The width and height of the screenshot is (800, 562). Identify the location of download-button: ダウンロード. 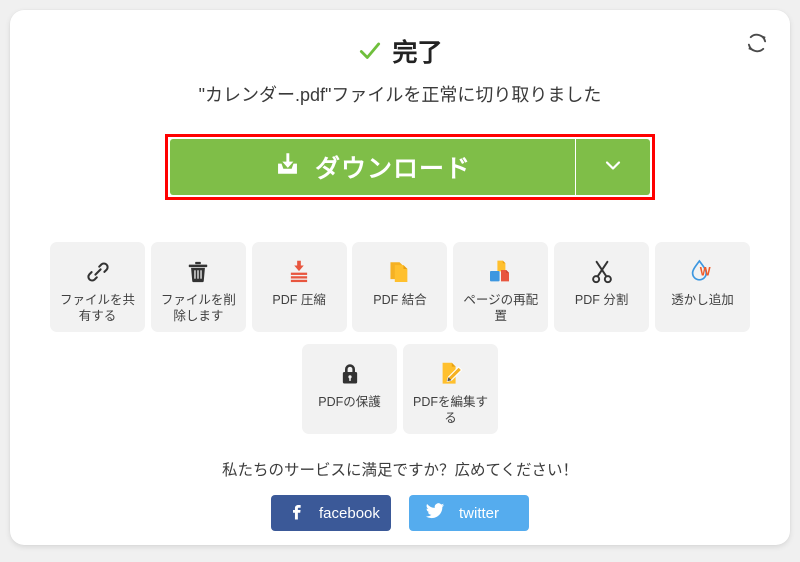
(372, 167).